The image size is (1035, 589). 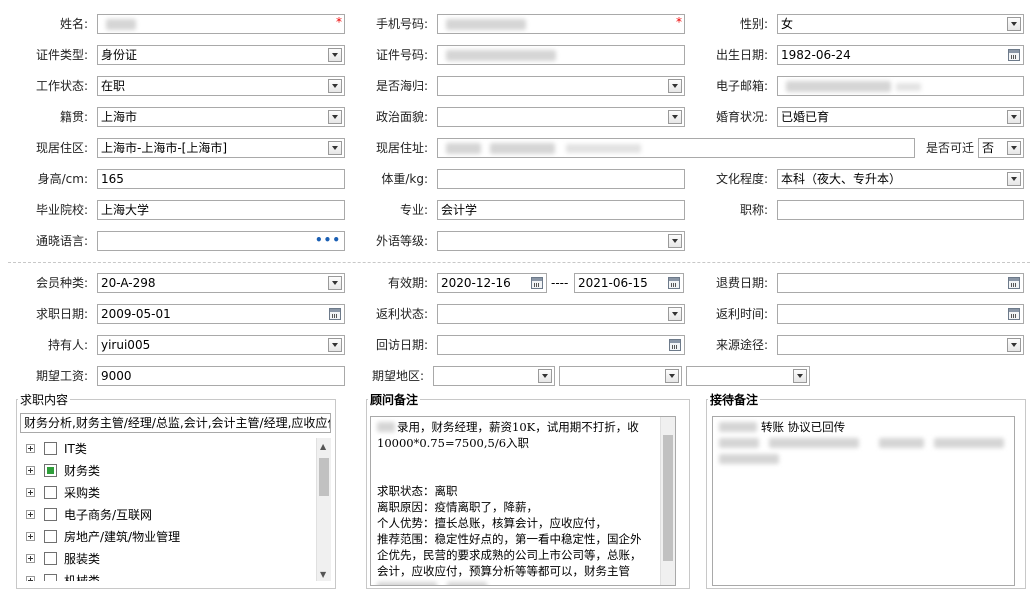 I want to click on note-line: 企优先，民营的要求成熟的公司上市公司等，总账，, so click(x=509, y=555).